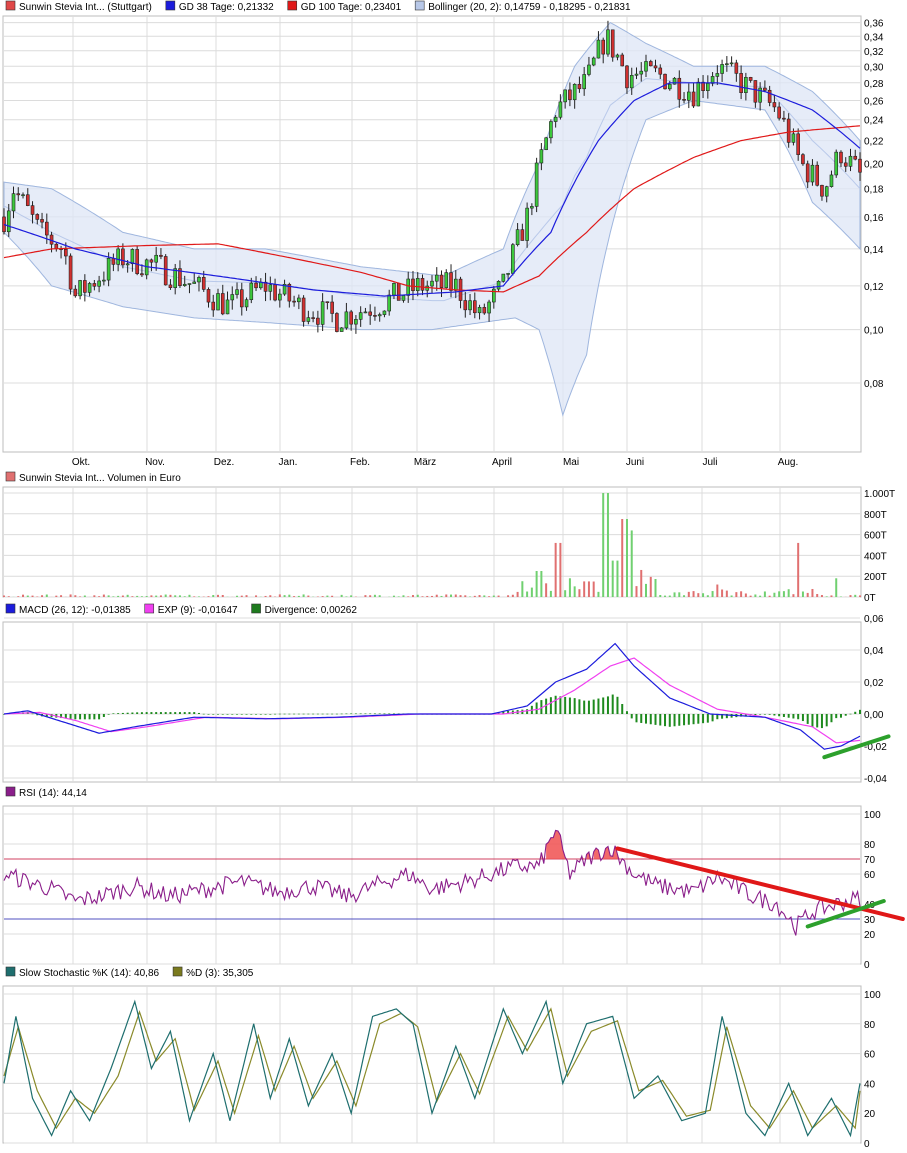  What do you see at coordinates (874, 715) in the screenshot?
I see `y-tick-label: 0,00` at bounding box center [874, 715].